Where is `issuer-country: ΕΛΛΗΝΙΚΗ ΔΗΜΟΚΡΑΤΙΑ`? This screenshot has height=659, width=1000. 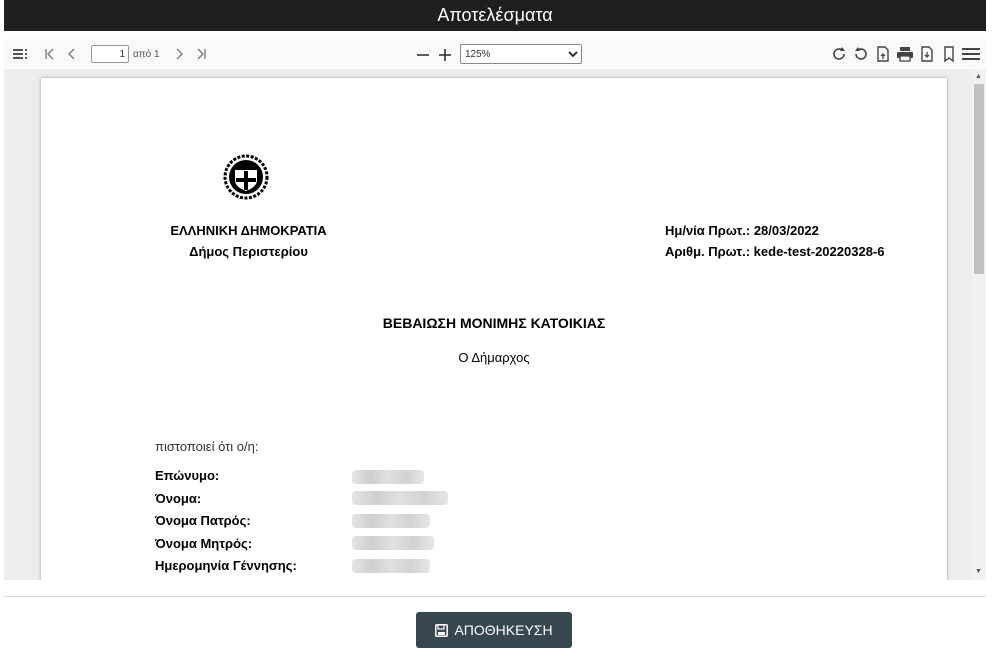
issuer-country: ΕΛΛΗΝΙΚΗ ΔΗΜΟΚΡΑΤΙΑ is located at coordinates (248, 230).